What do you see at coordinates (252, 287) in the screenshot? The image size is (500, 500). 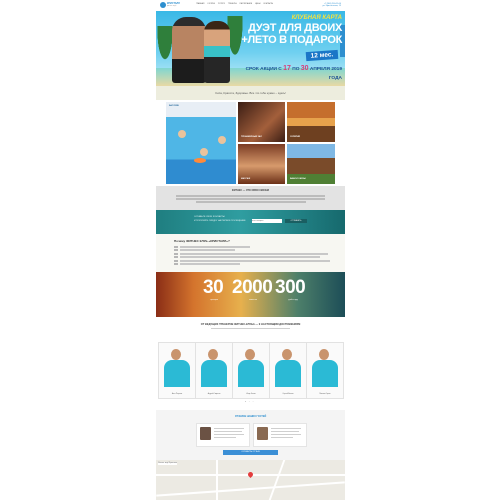 I see `stat-value-clients: 2000` at bounding box center [252, 287].